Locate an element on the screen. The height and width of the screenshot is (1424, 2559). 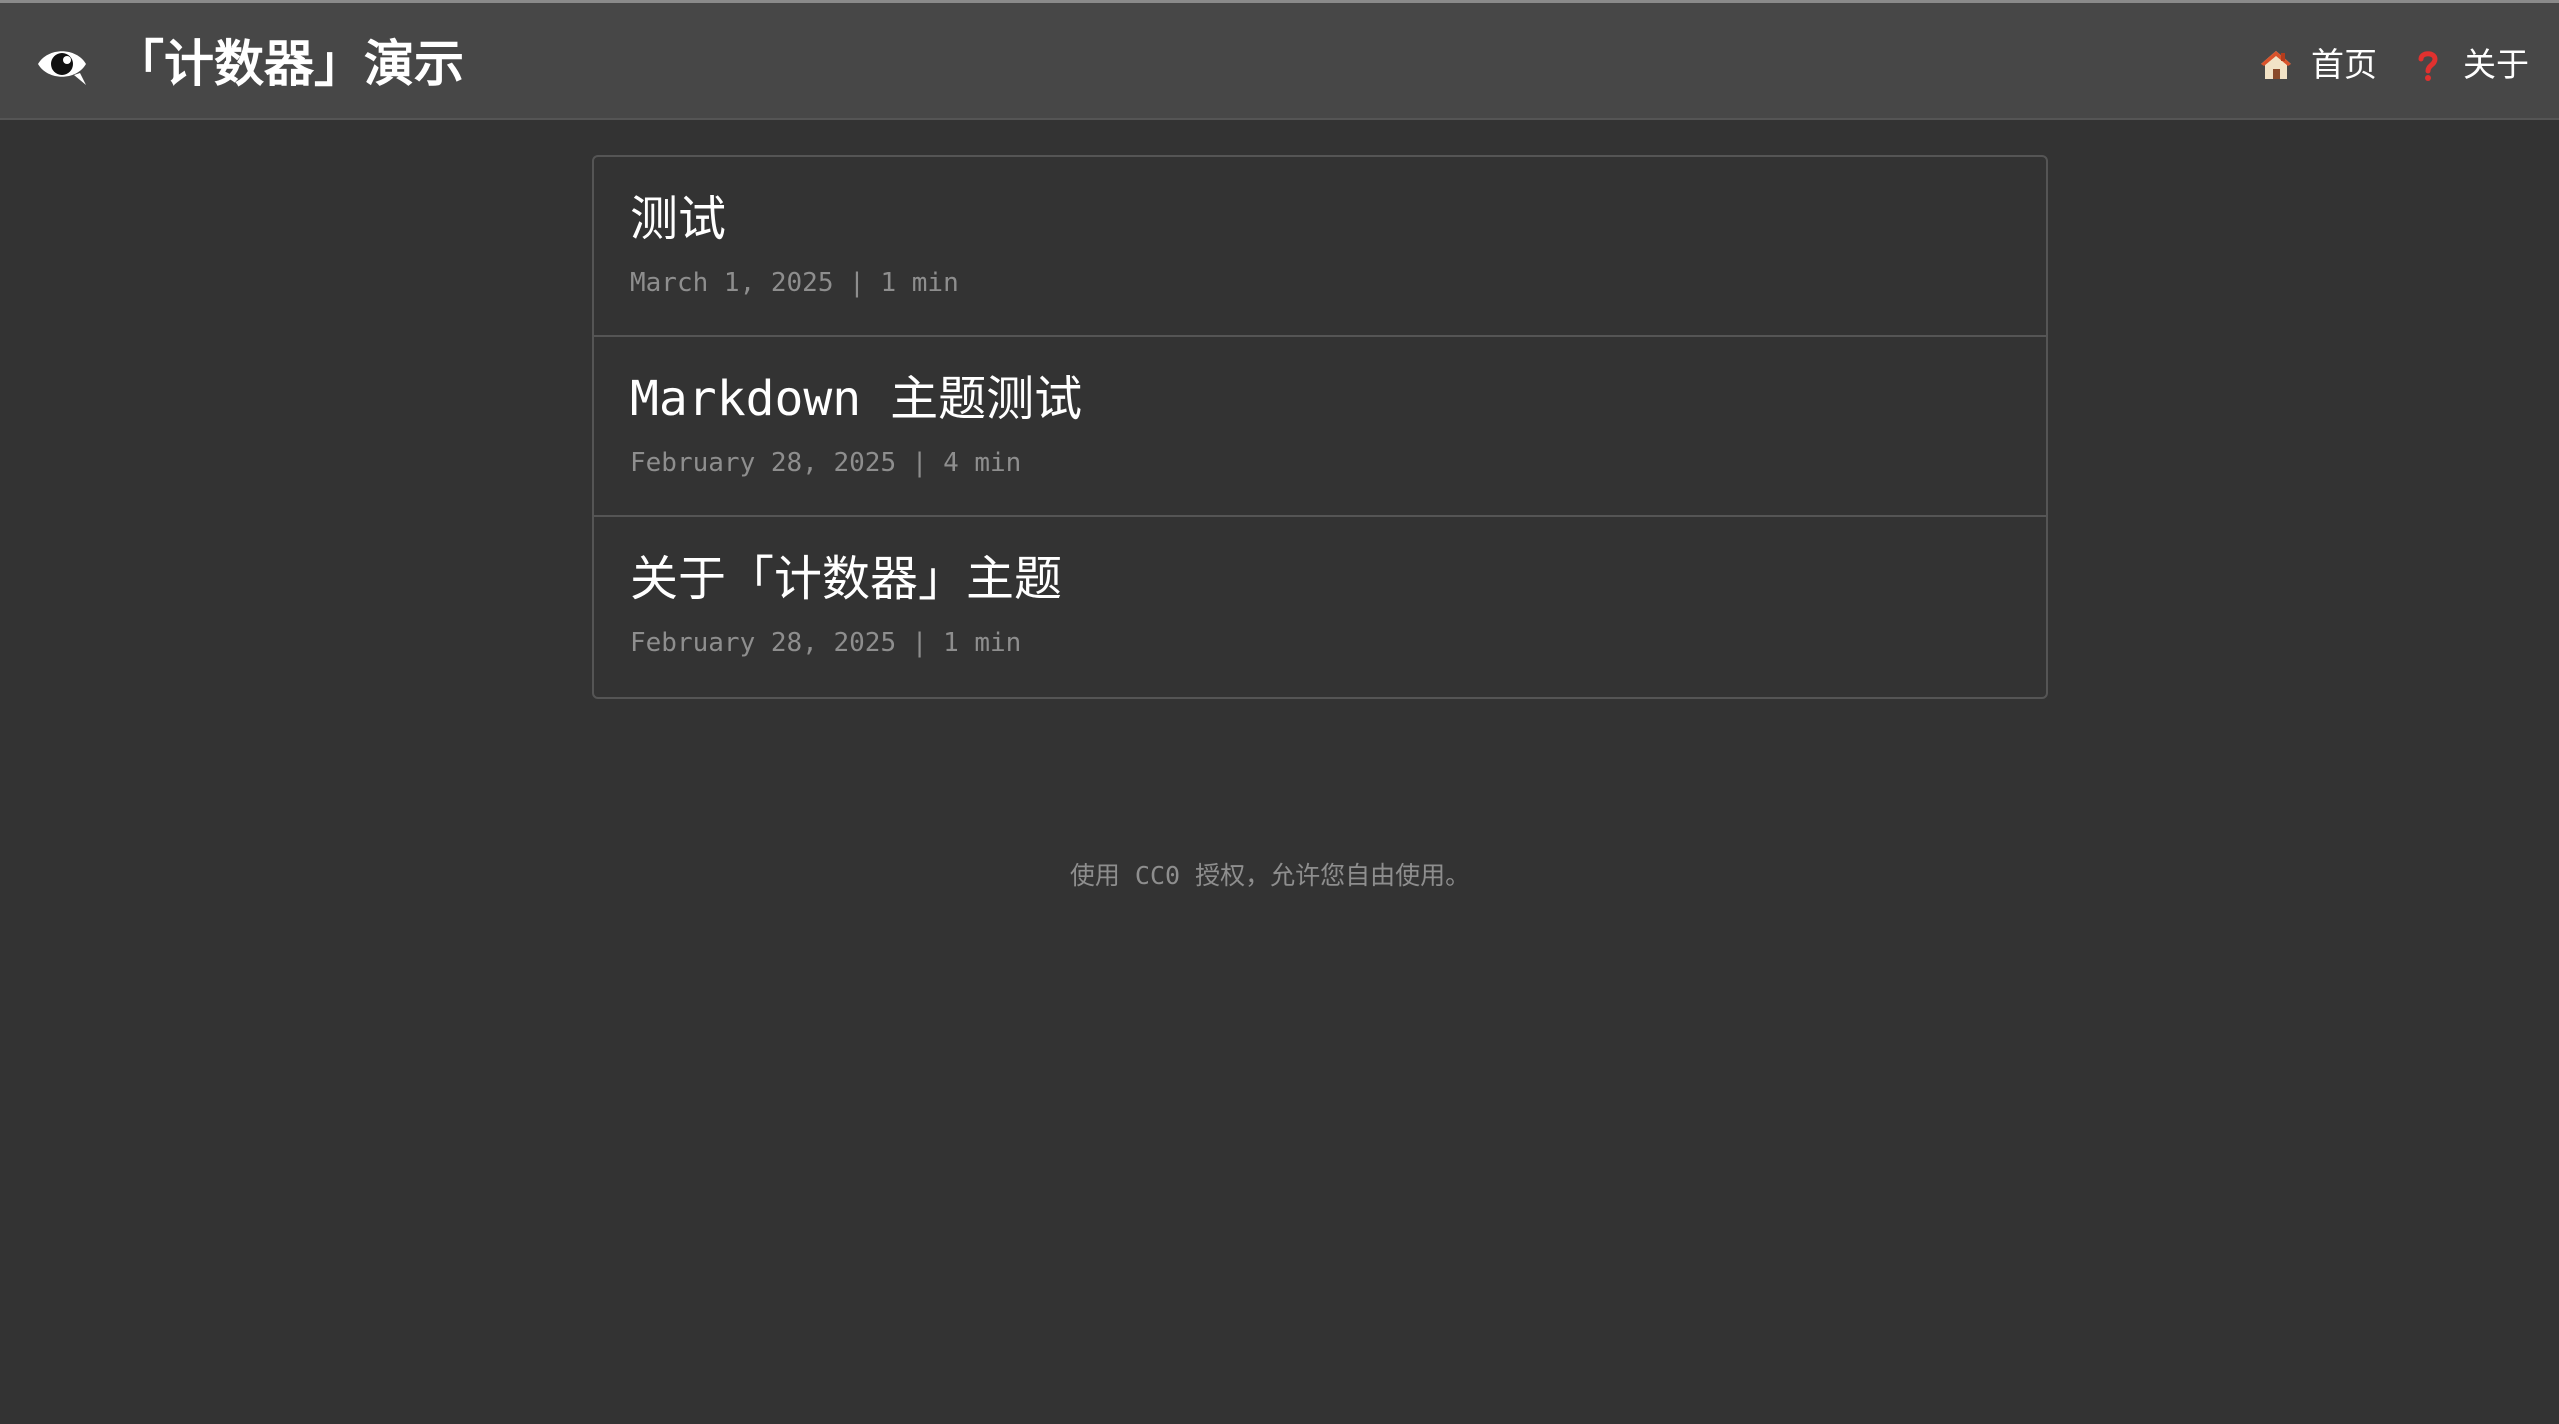
post-meta: February 28, 2025 | 4 min is located at coordinates (826, 463).